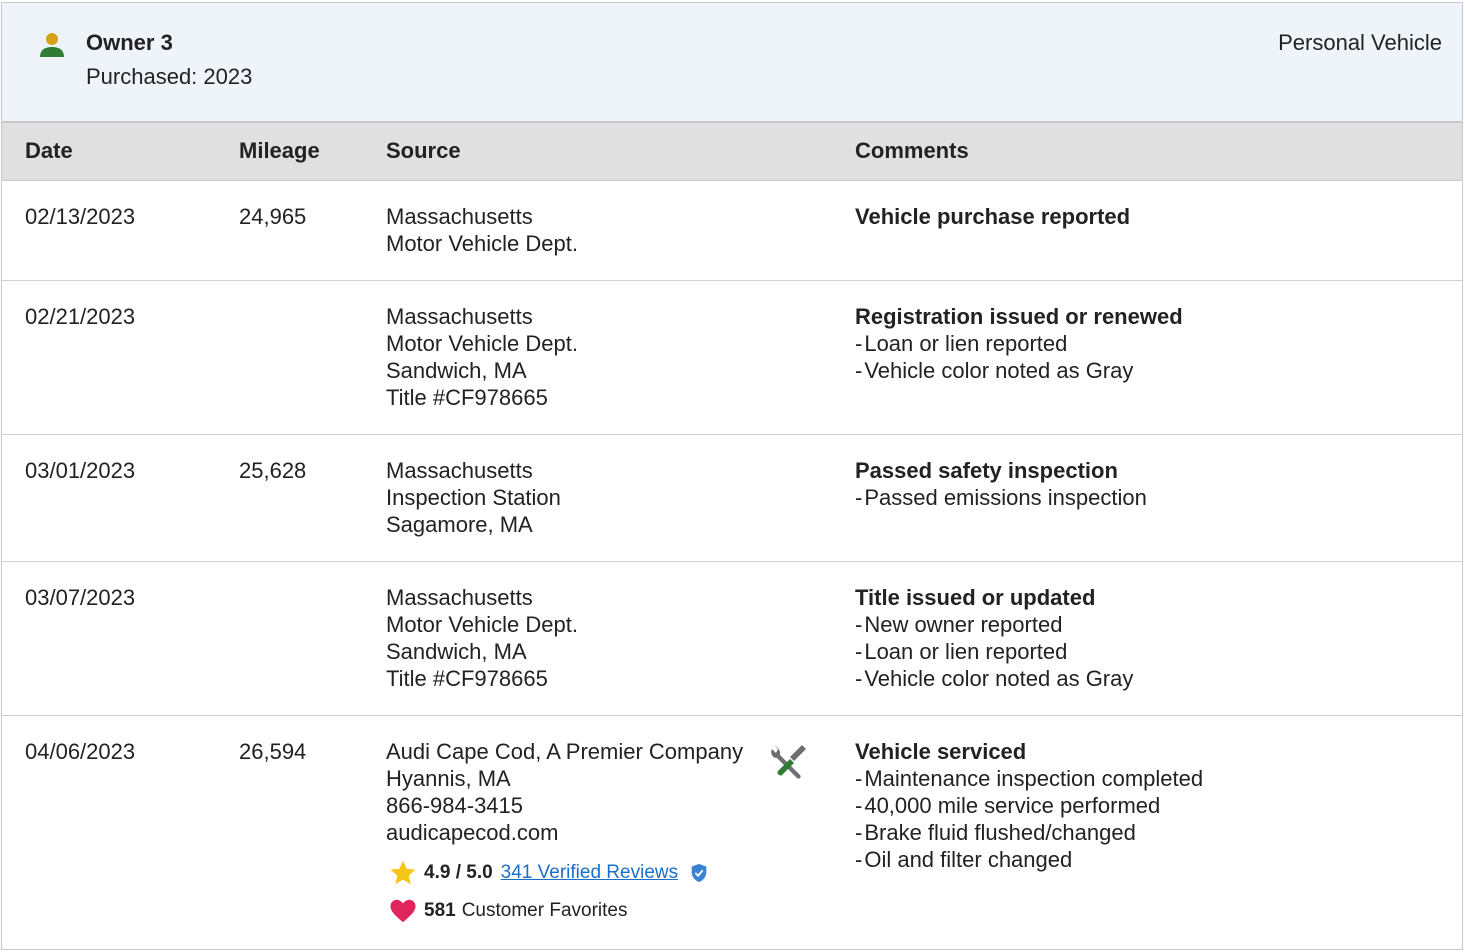 The width and height of the screenshot is (1465, 952). Describe the element at coordinates (423, 150) in the screenshot. I see `column-header-source: Source` at that location.